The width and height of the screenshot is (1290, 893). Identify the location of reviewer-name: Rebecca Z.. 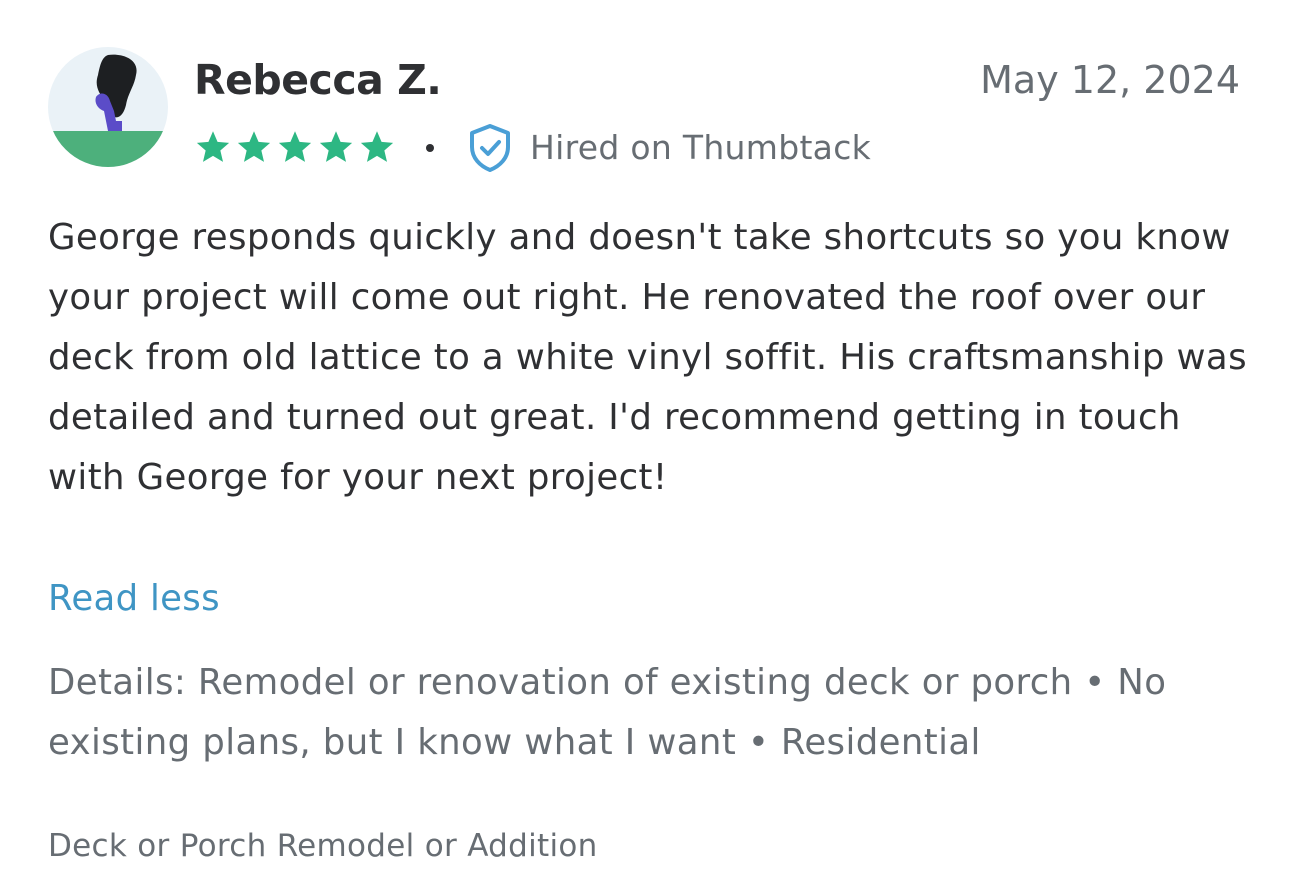
(318, 80).